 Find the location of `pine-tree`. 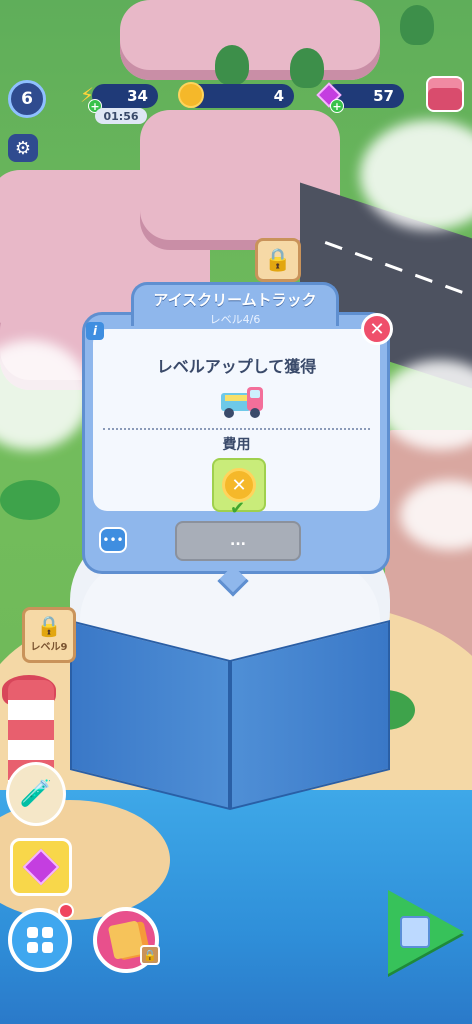

pine-tree is located at coordinates (232, 65).